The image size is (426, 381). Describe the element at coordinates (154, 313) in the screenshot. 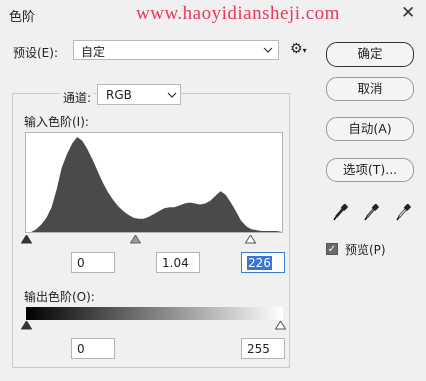

I see `output-gradient` at that location.